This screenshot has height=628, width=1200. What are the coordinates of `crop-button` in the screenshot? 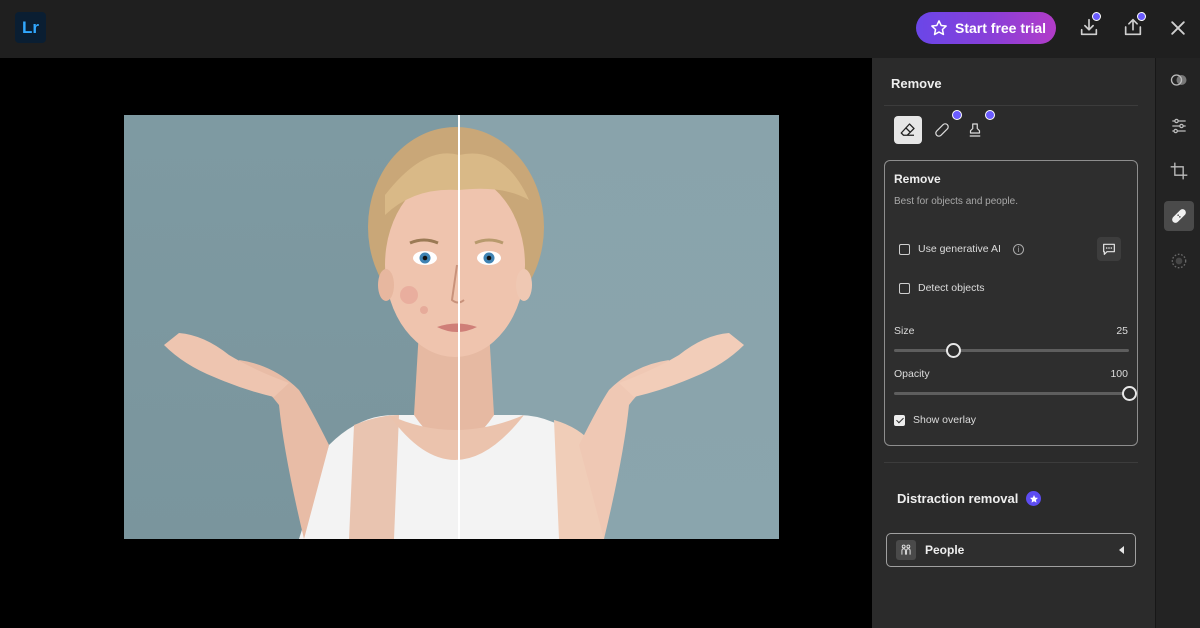 It's located at (1179, 171).